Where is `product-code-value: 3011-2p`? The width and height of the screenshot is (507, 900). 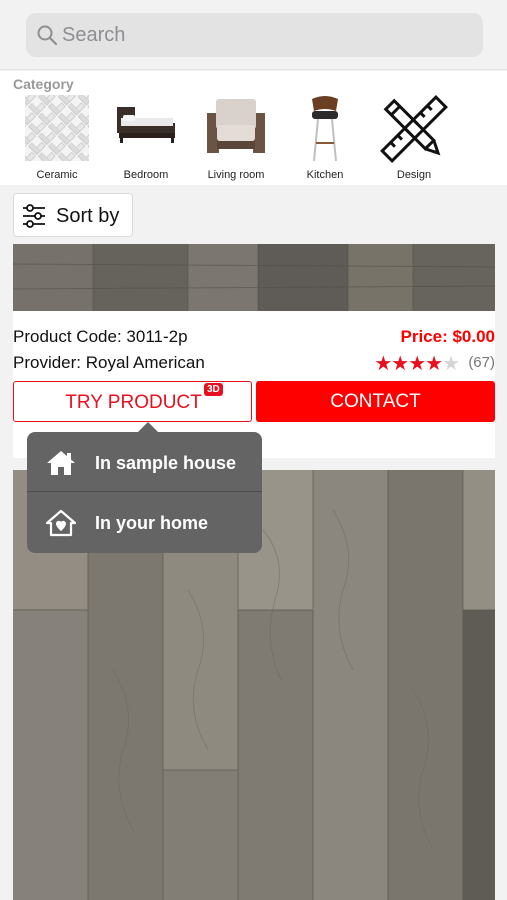 product-code-value: 3011-2p is located at coordinates (157, 336).